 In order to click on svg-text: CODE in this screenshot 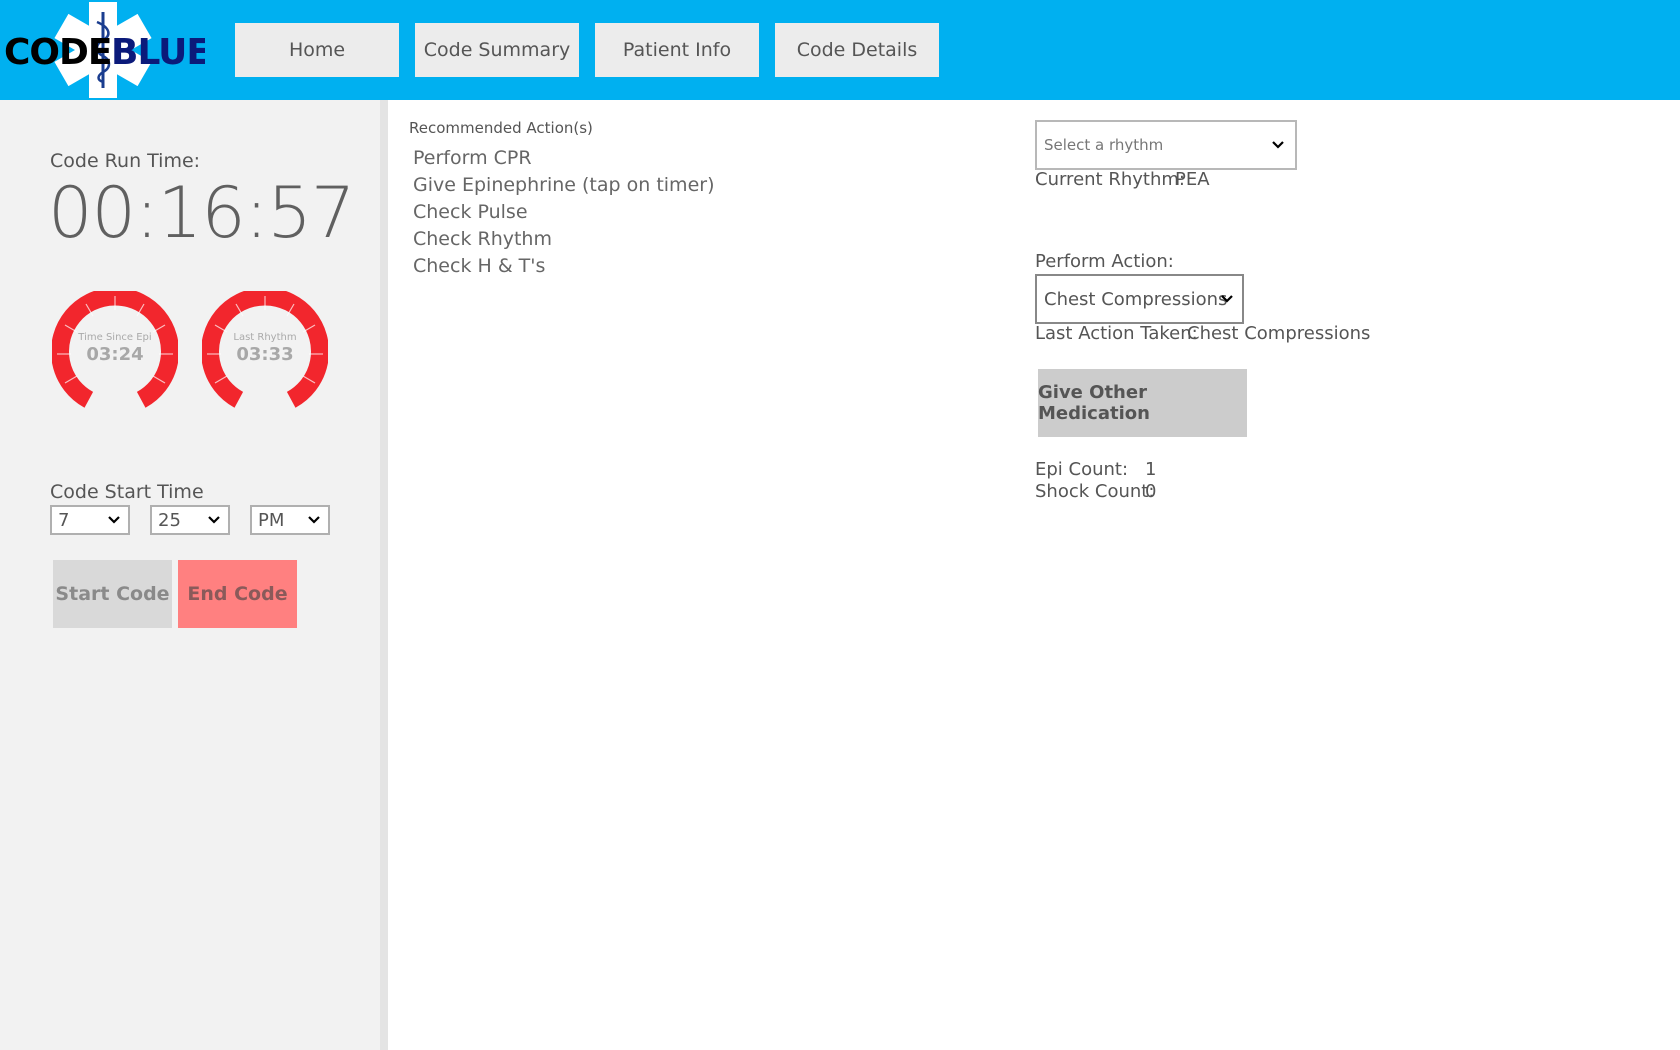, I will do `click(58, 52)`.